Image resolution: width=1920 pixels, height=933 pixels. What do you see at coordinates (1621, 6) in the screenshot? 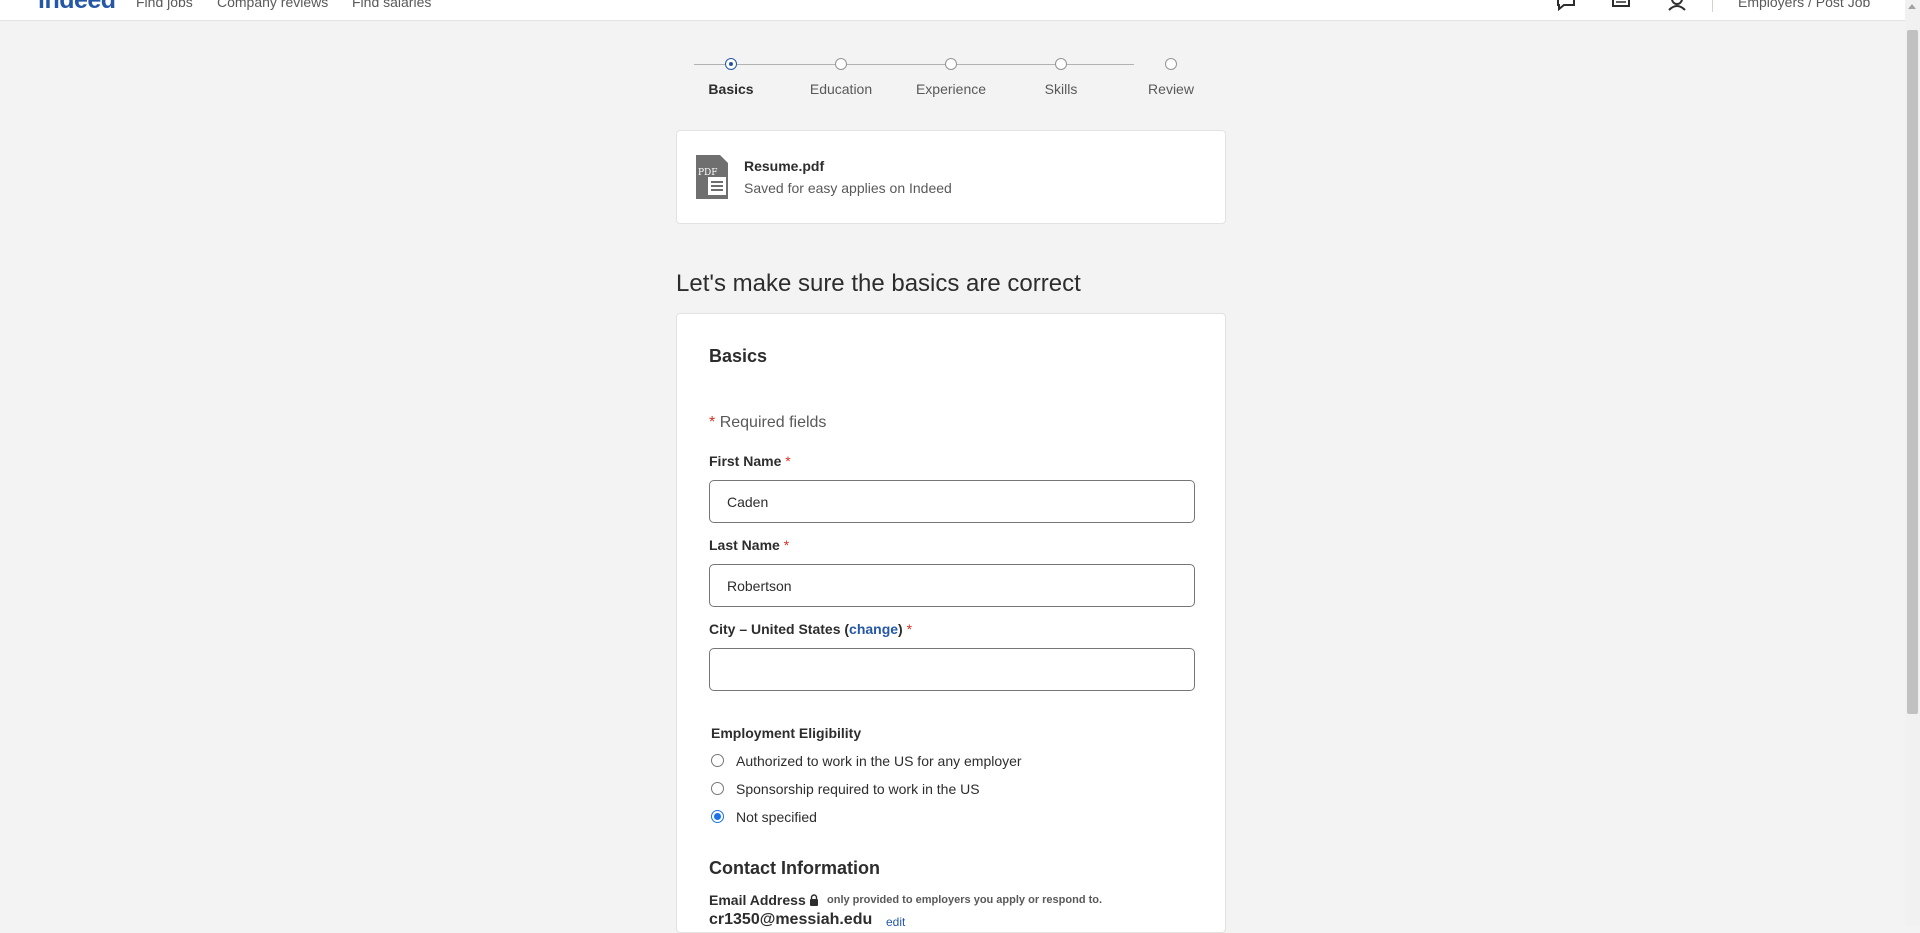
I see `notifications-icon` at bounding box center [1621, 6].